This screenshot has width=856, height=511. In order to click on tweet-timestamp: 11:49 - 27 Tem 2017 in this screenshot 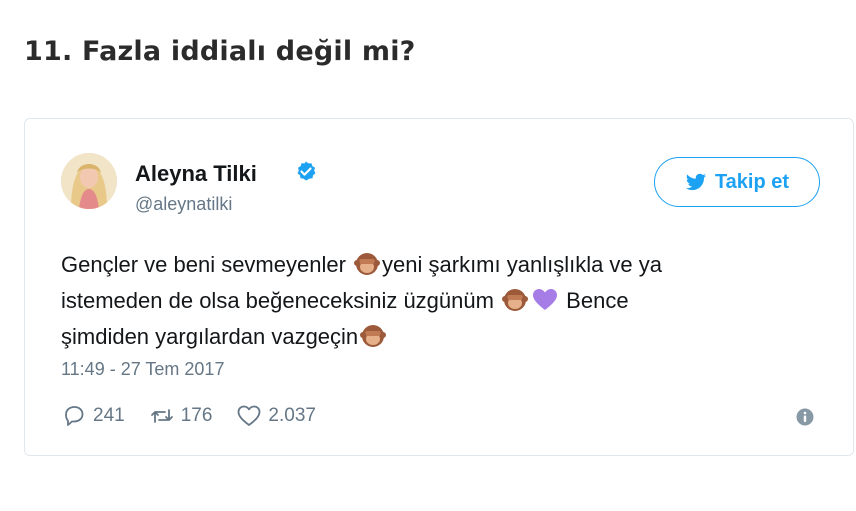, I will do `click(142, 369)`.